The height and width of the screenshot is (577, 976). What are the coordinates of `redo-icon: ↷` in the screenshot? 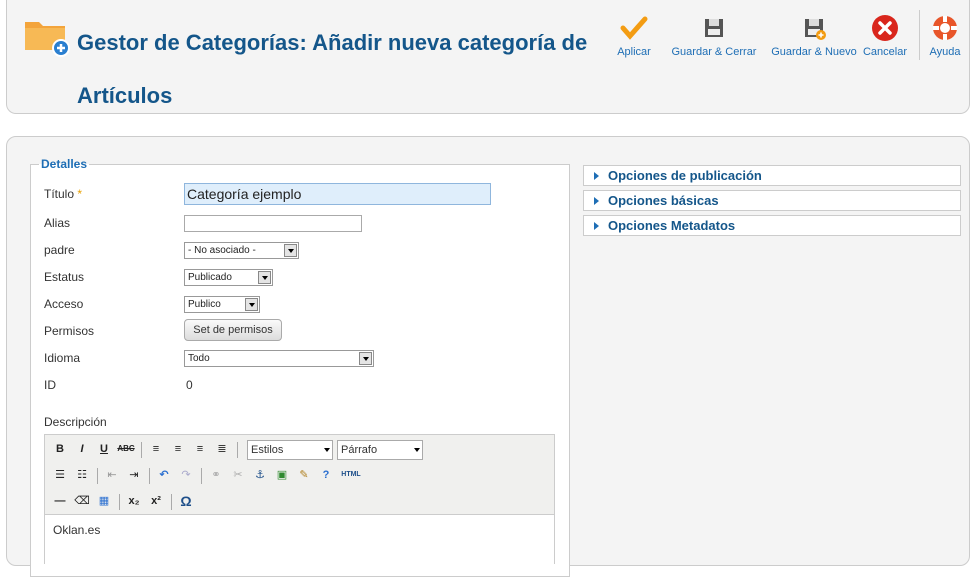 It's located at (186, 475).